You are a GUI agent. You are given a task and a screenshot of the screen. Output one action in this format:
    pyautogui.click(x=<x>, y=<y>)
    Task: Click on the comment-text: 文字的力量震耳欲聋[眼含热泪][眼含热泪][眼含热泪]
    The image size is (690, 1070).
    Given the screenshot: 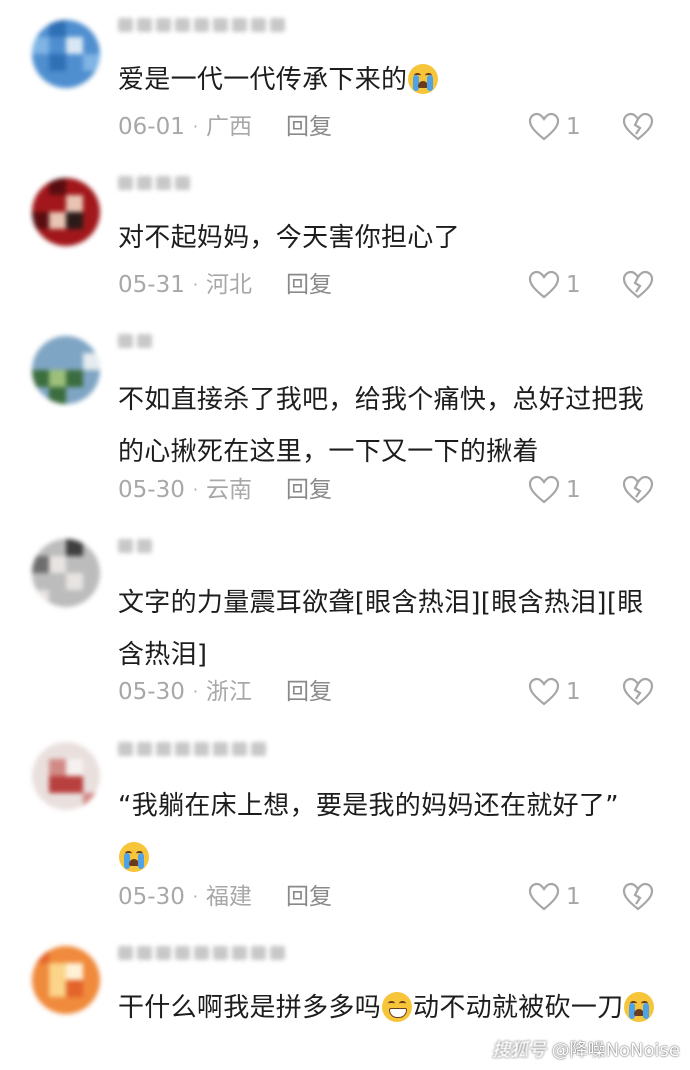 What is the action you would take?
    pyautogui.click(x=388, y=629)
    